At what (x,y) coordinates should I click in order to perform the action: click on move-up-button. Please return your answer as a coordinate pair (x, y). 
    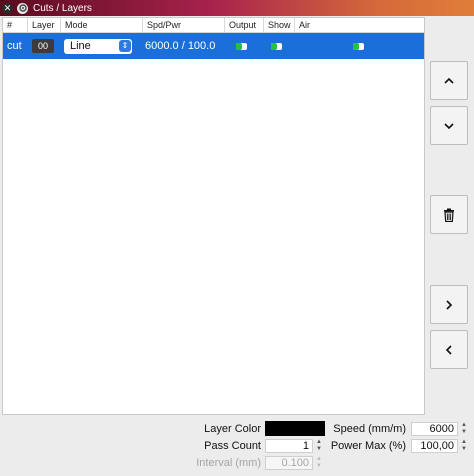
    Looking at the image, I should click on (449, 80).